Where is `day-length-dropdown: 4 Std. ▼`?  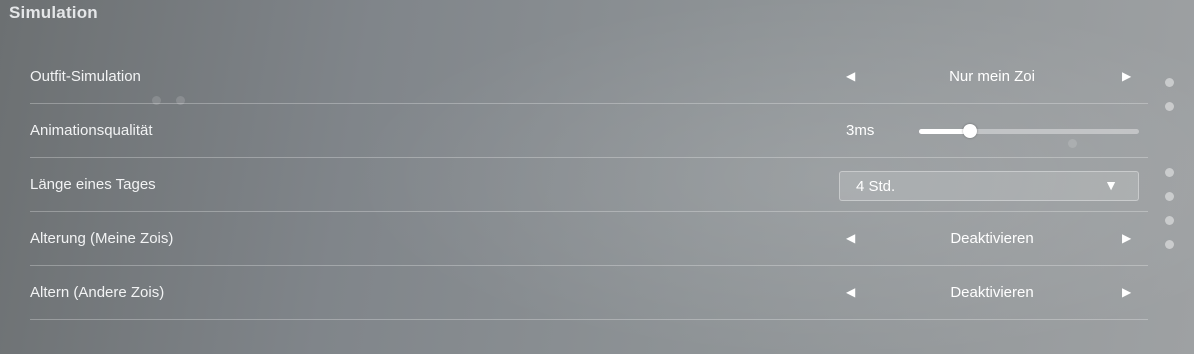
day-length-dropdown: 4 Std. ▼ is located at coordinates (989, 186).